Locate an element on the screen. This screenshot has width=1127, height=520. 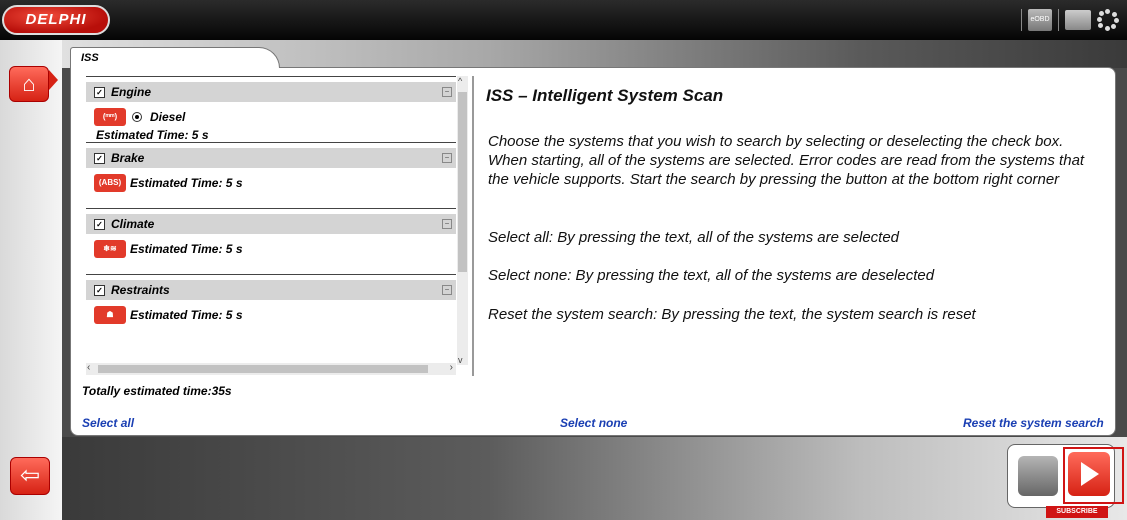
scroll-left-icon: ‹ is located at coordinates (88, 367).